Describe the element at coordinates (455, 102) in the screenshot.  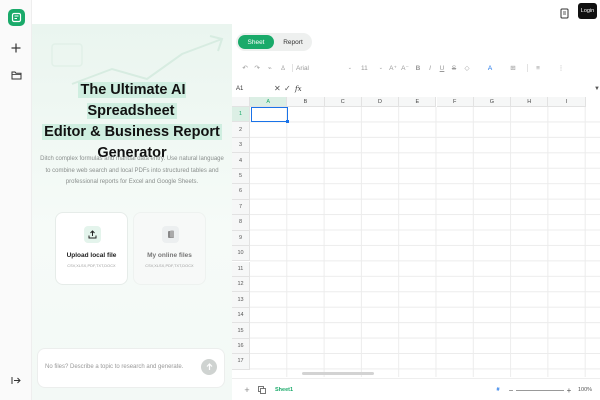
I see `column-header: F` at that location.